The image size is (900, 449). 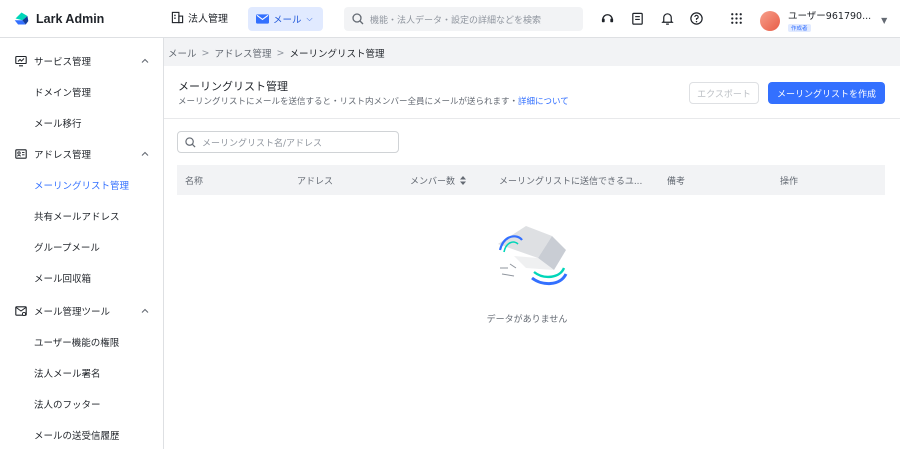 I want to click on help-icon, so click(x=696, y=18).